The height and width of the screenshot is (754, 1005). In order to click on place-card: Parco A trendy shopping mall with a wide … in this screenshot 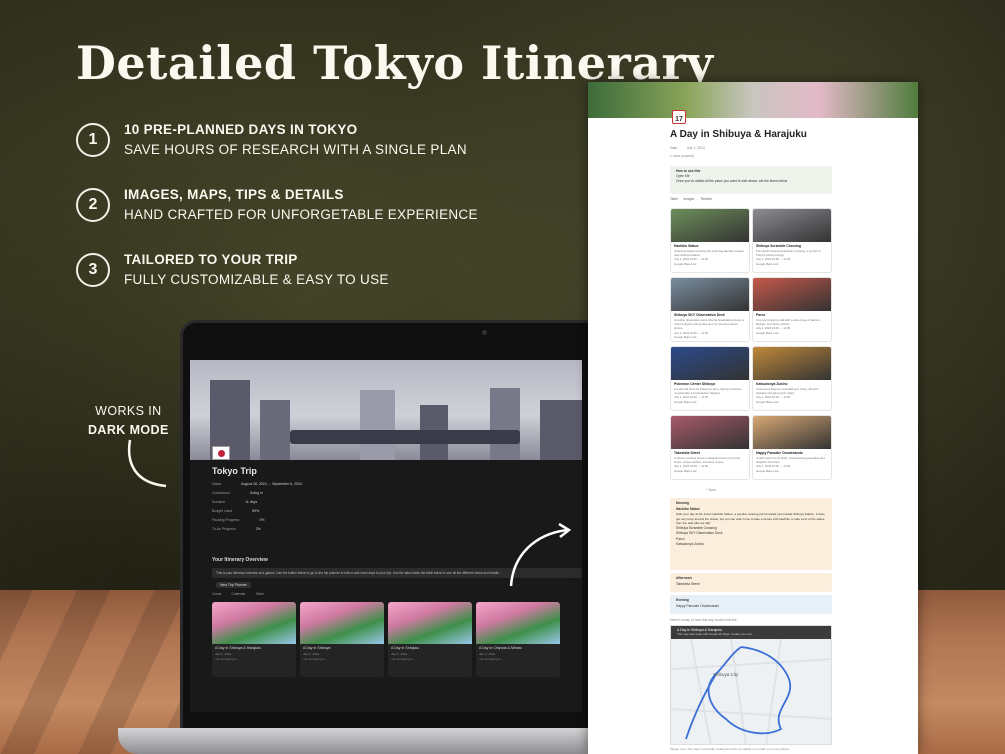, I will do `click(792, 309)`.